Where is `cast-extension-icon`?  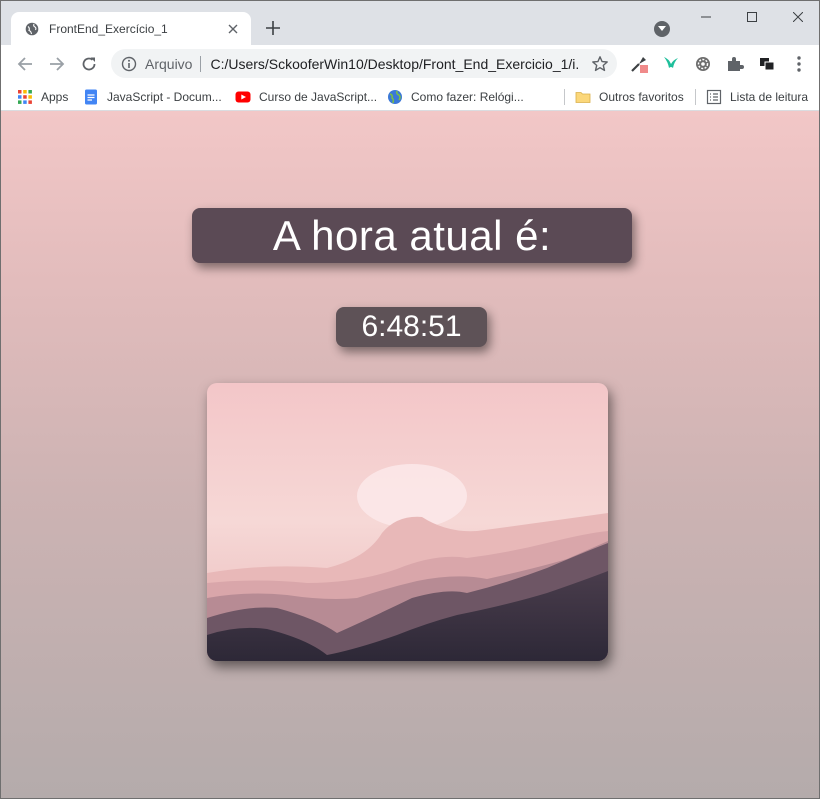 cast-extension-icon is located at coordinates (767, 64).